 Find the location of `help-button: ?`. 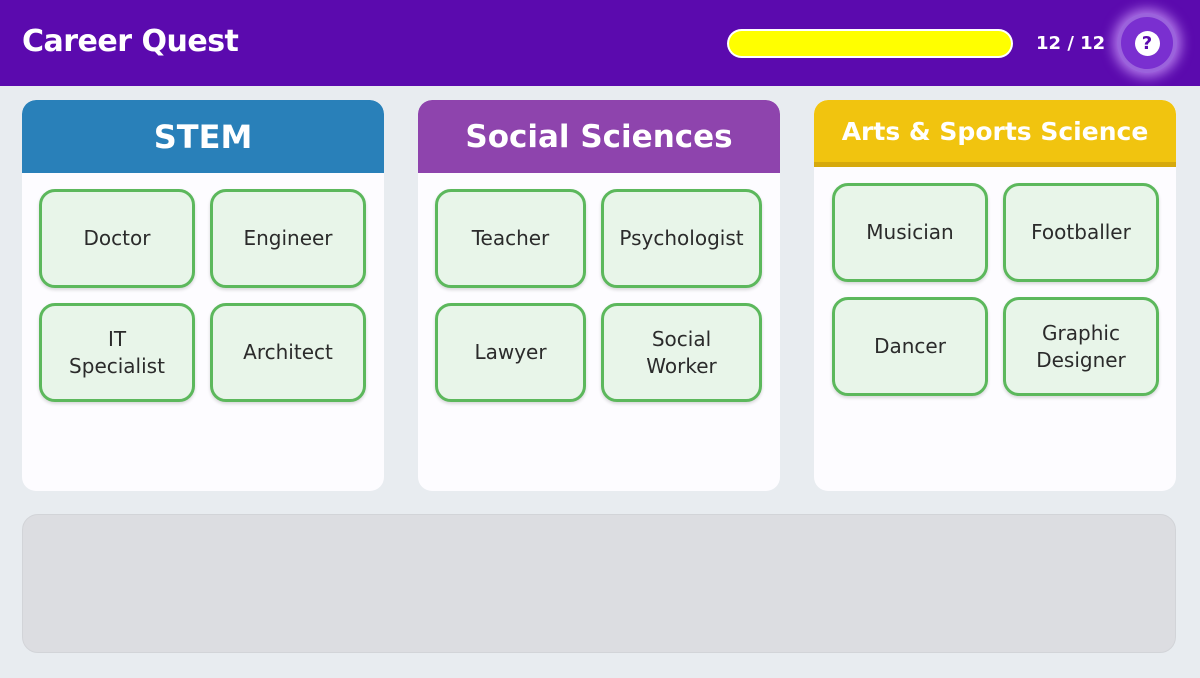

help-button: ? is located at coordinates (1147, 43).